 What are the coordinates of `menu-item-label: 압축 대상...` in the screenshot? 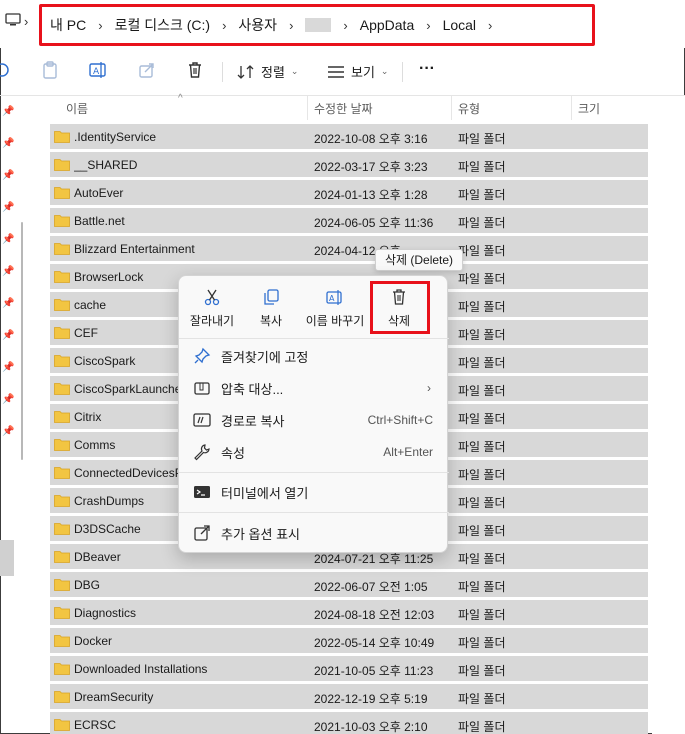 It's located at (252, 389).